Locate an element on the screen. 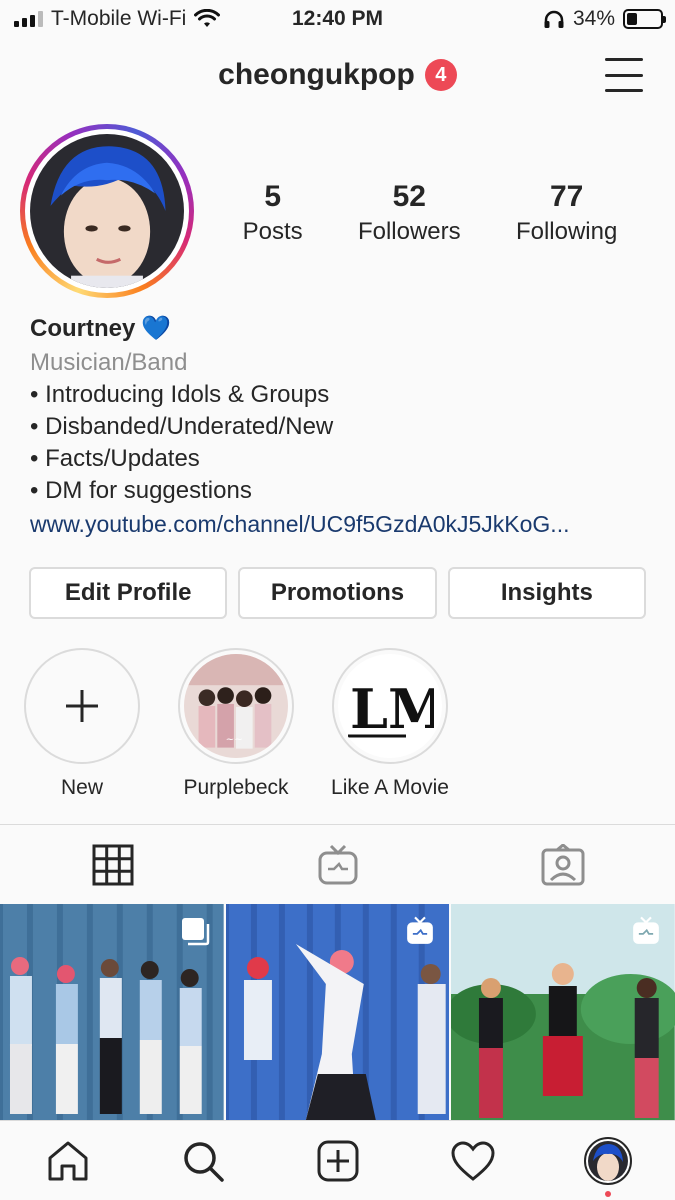  svg-text: LM is located at coordinates (392, 709).